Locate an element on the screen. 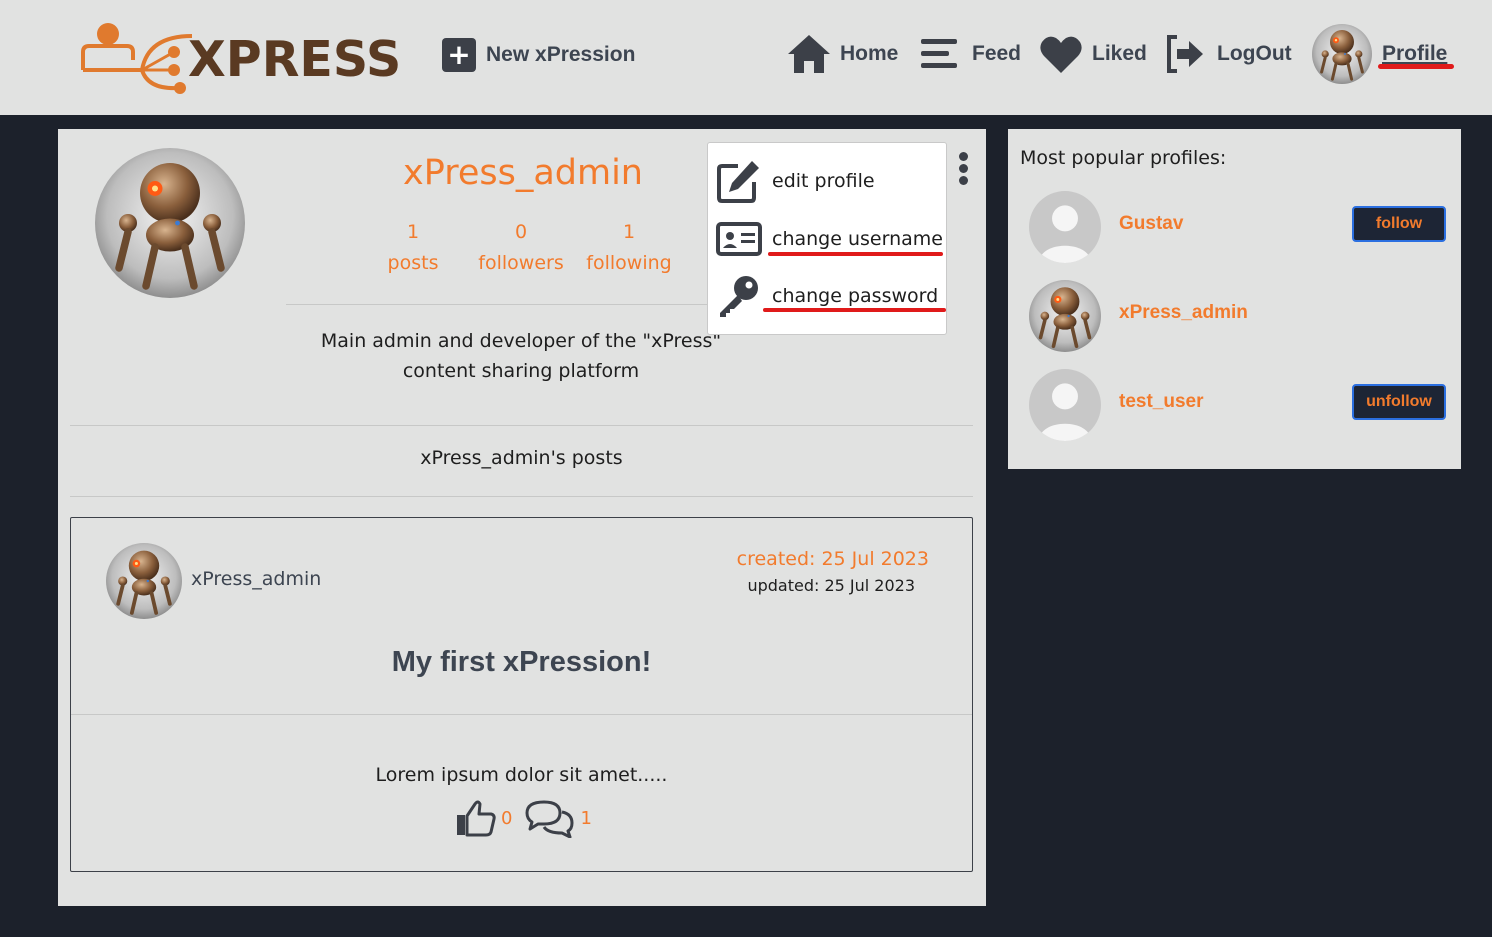  nav-feed: Feed is located at coordinates (969, 54).